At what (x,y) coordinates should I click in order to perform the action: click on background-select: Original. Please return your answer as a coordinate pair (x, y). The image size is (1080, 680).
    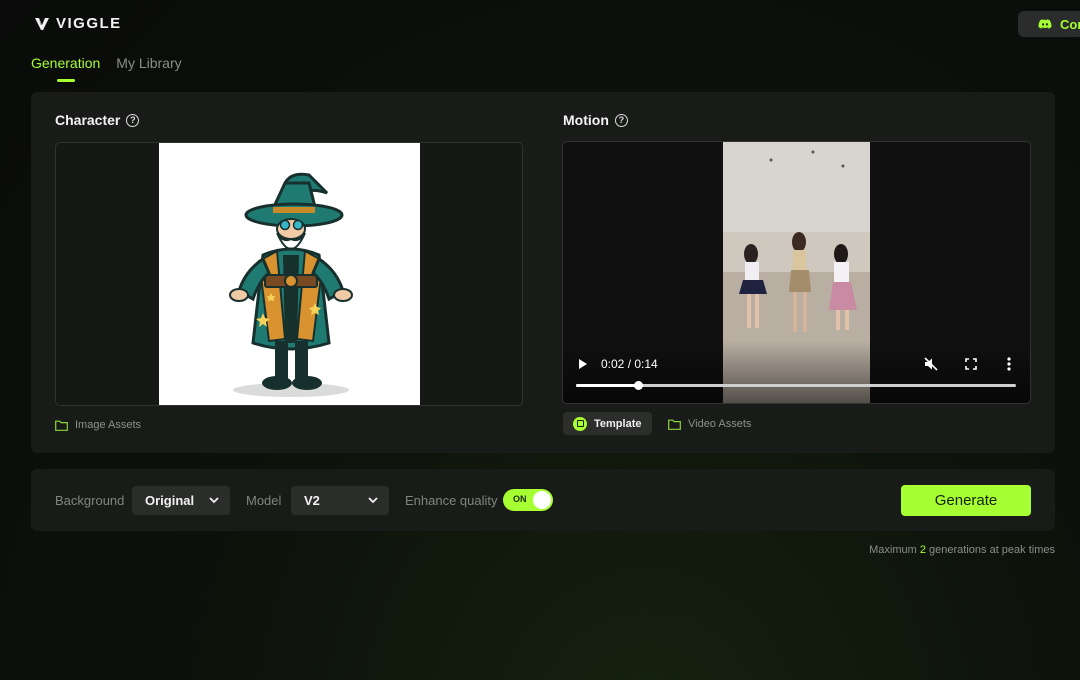
    Looking at the image, I should click on (181, 500).